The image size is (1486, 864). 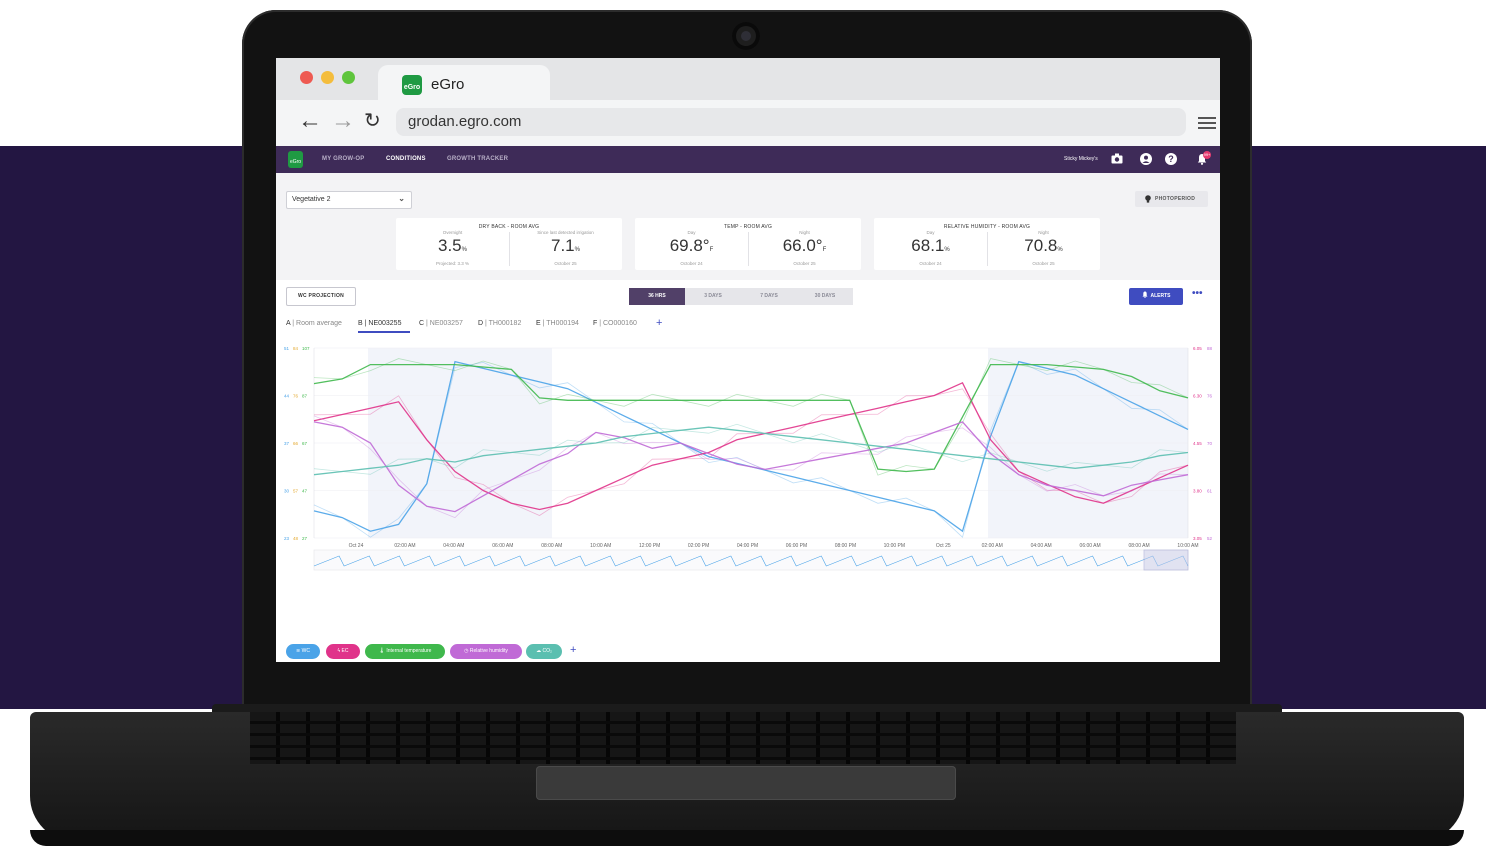 I want to click on sensor-letter: E, so click(x=538, y=323).